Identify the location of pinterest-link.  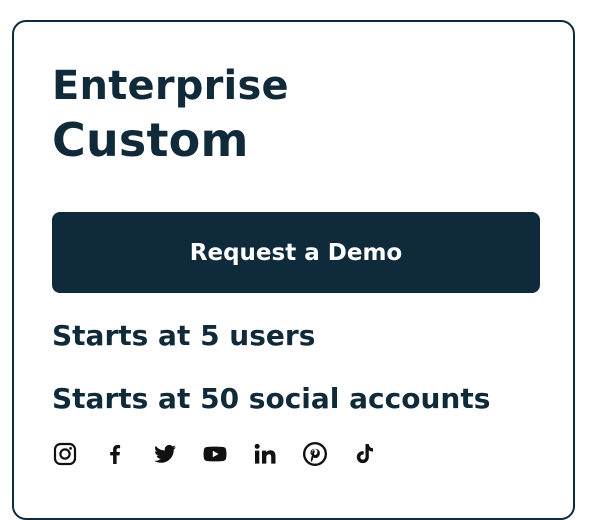
(315, 454).